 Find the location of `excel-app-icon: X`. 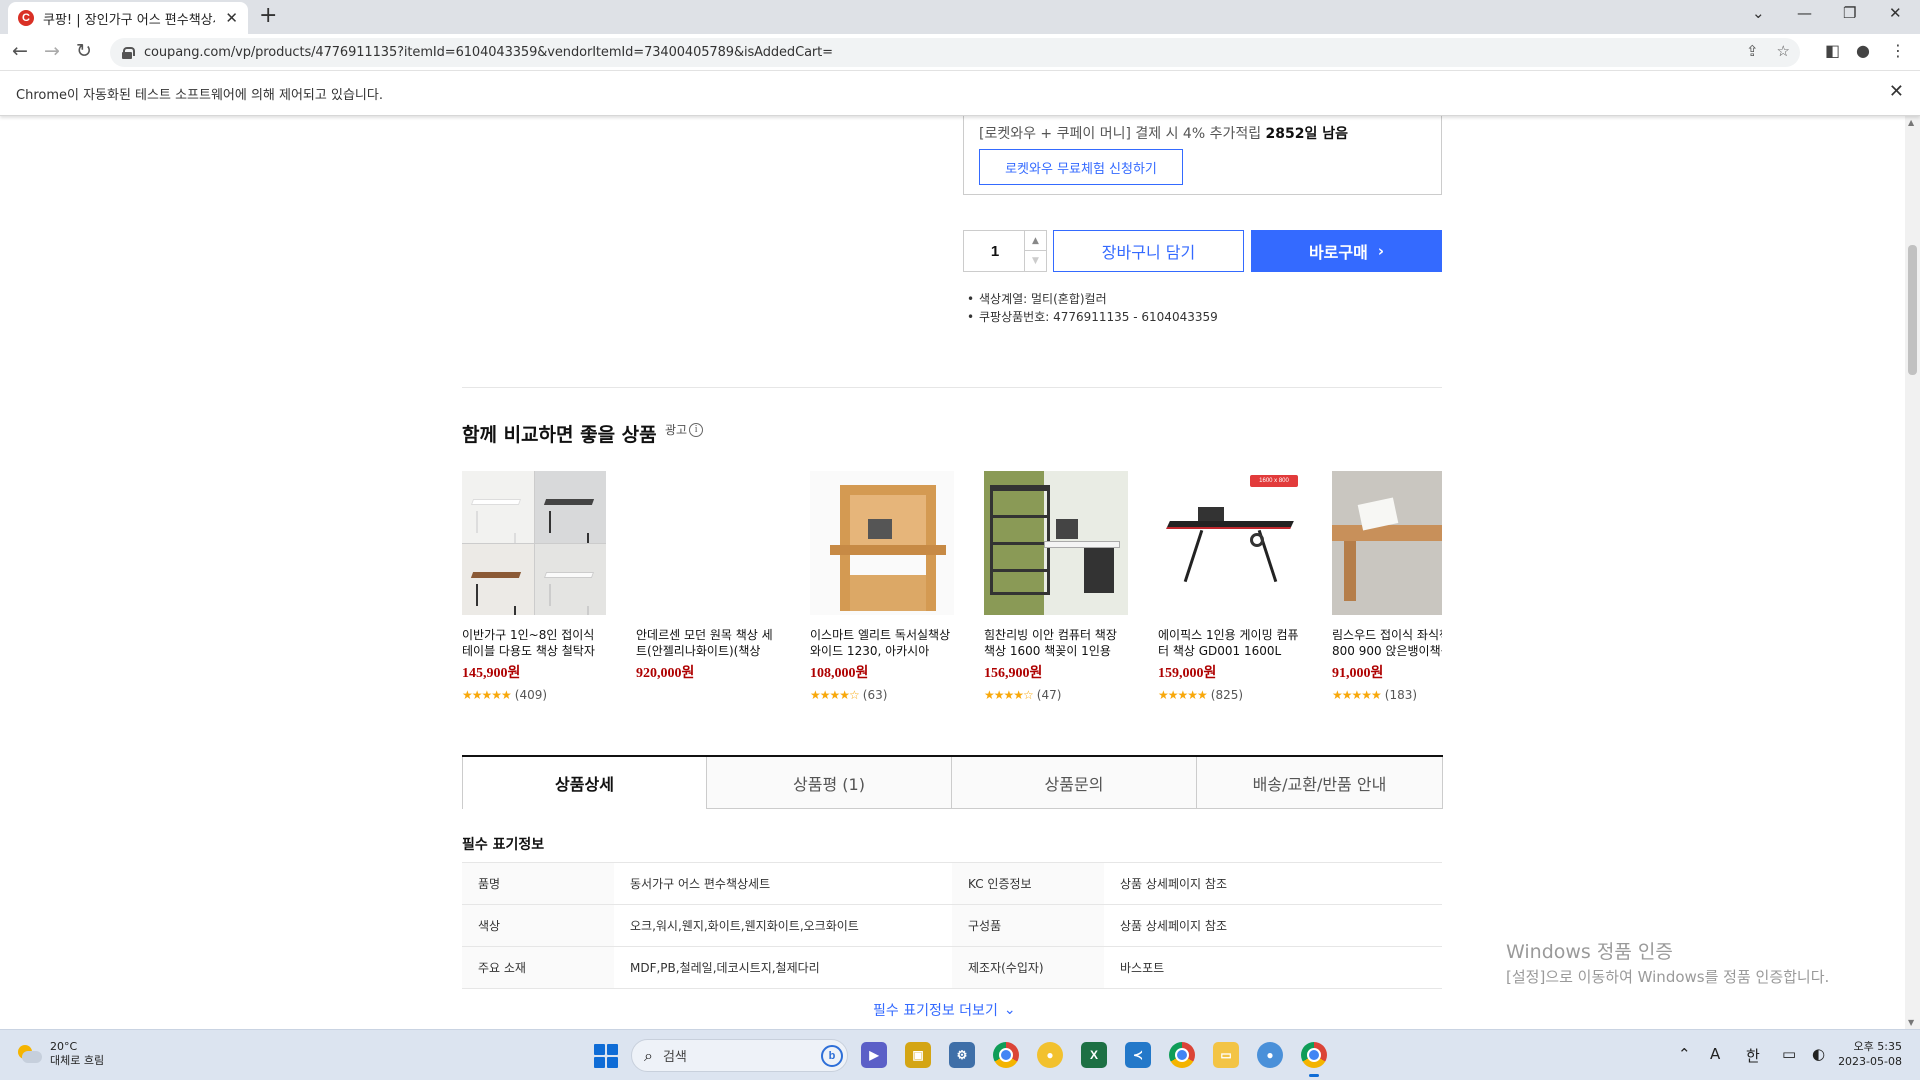

excel-app-icon: X is located at coordinates (1094, 1055).